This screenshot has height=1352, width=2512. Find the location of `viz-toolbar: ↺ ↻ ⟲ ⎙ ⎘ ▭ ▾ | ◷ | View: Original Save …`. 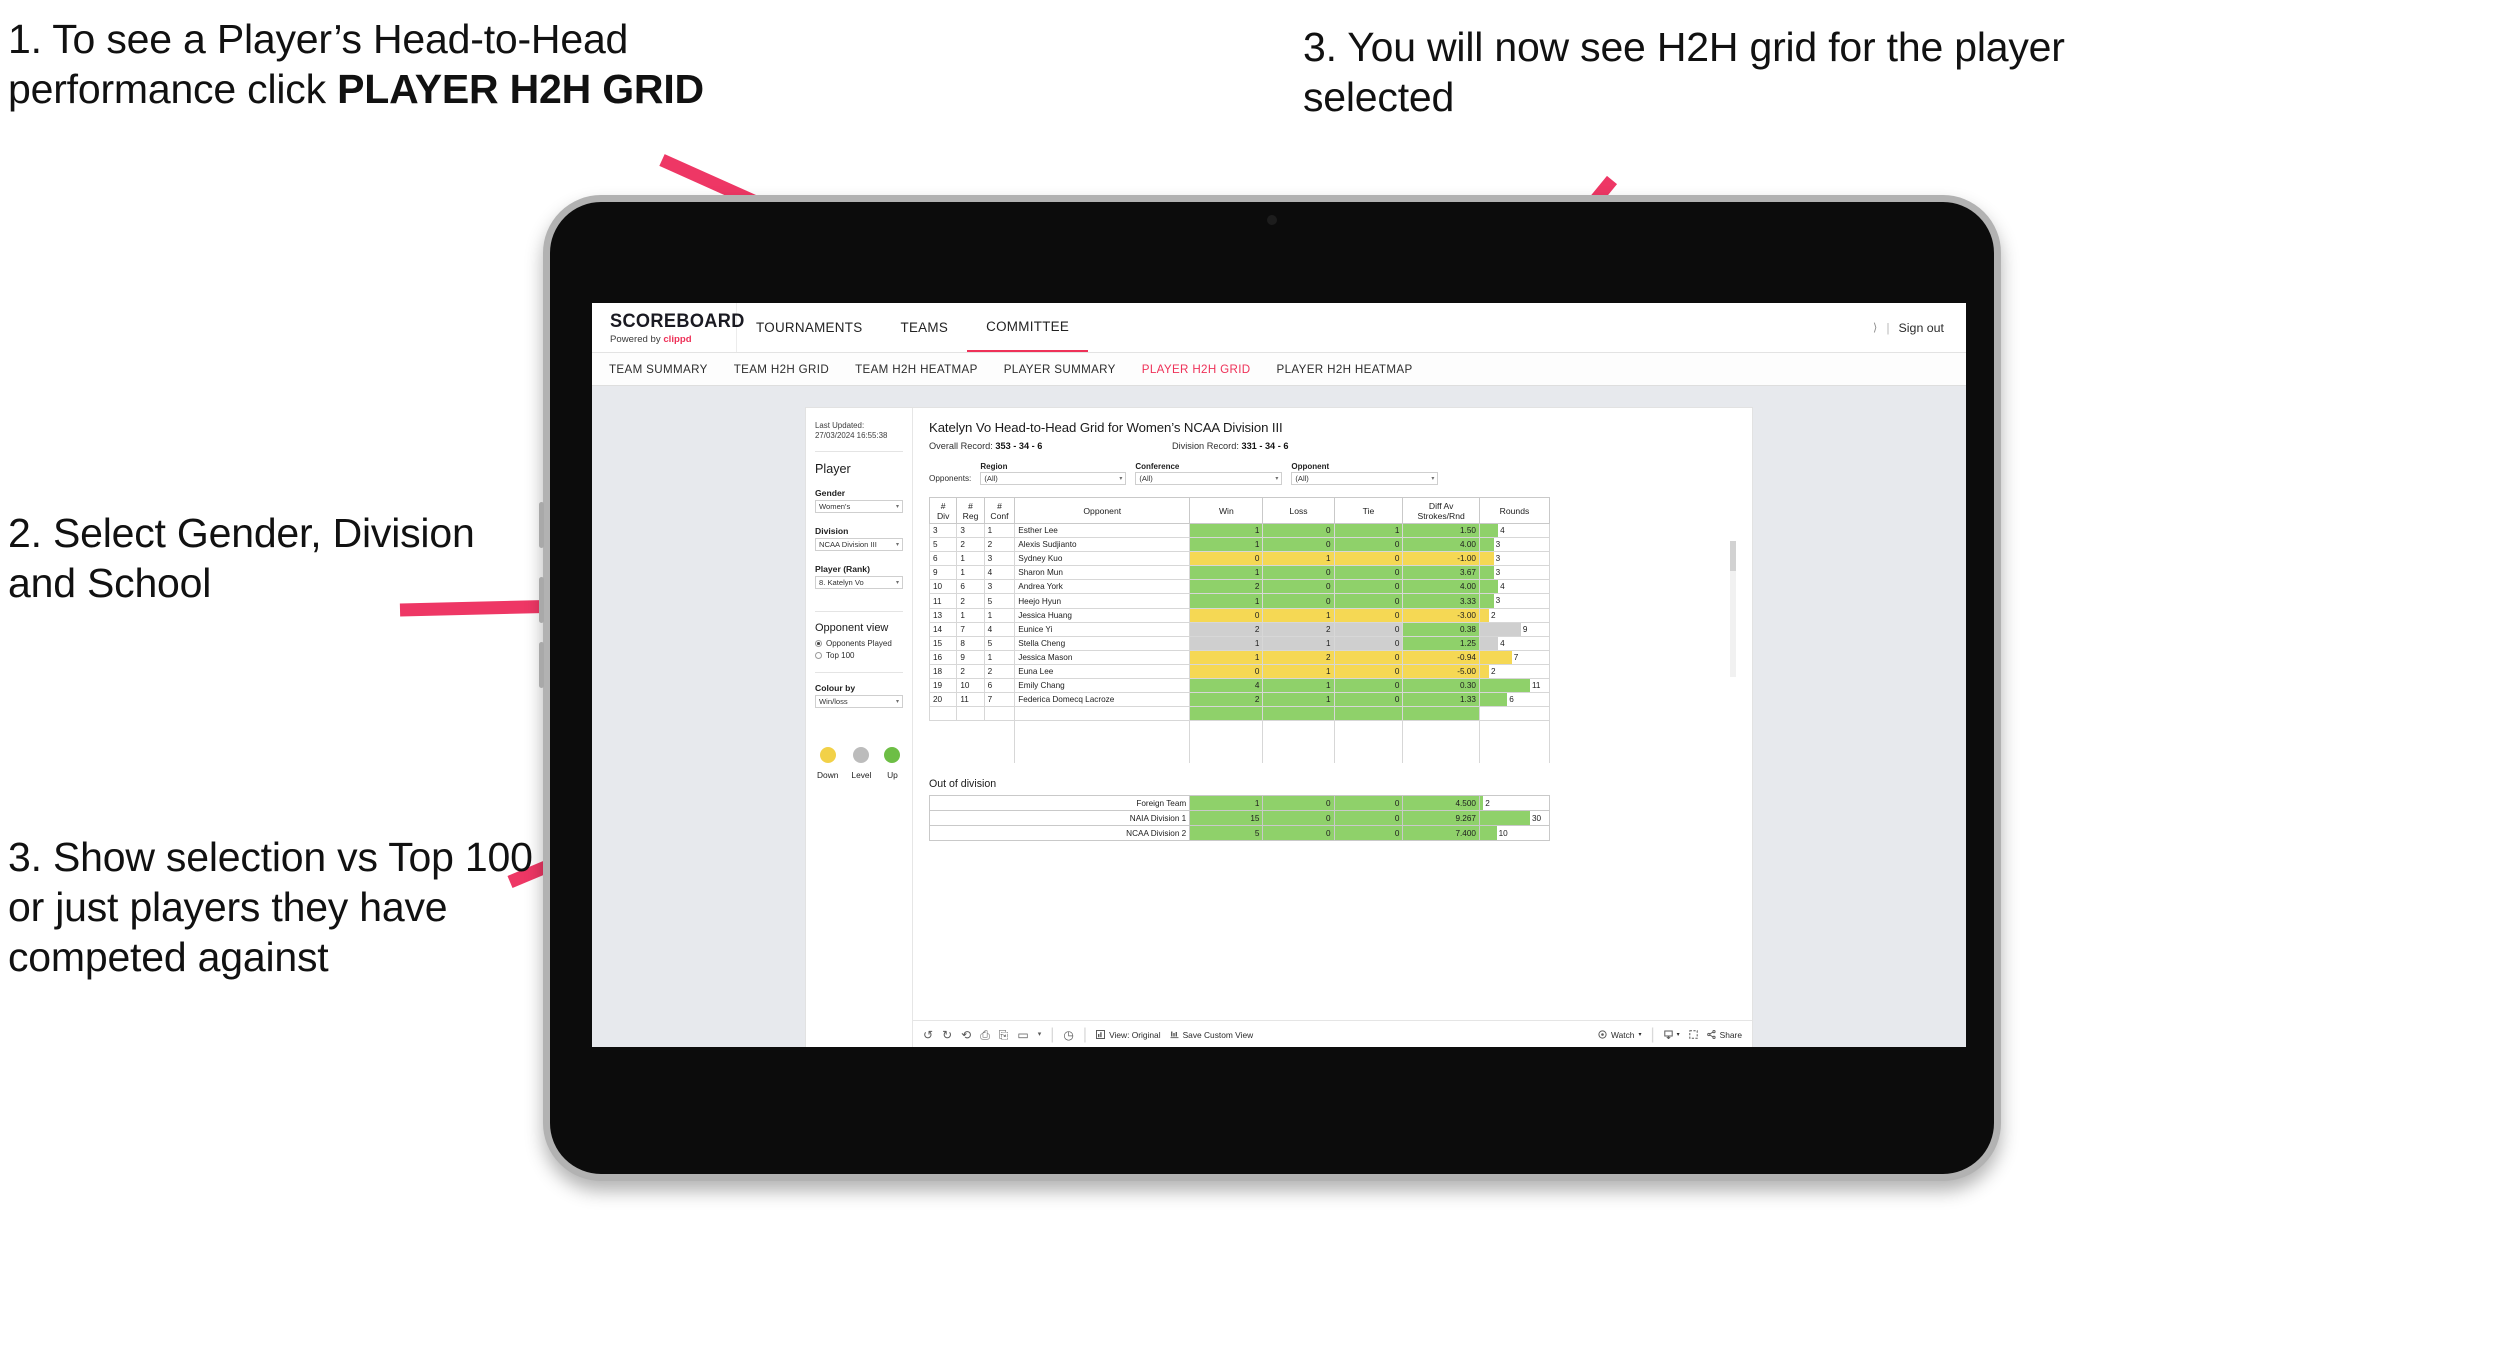

viz-toolbar: ↺ ↻ ⟲ ⎙ ⎘ ▭ ▾ | ◷ | View: Original Save … is located at coordinates (1332, 1033).